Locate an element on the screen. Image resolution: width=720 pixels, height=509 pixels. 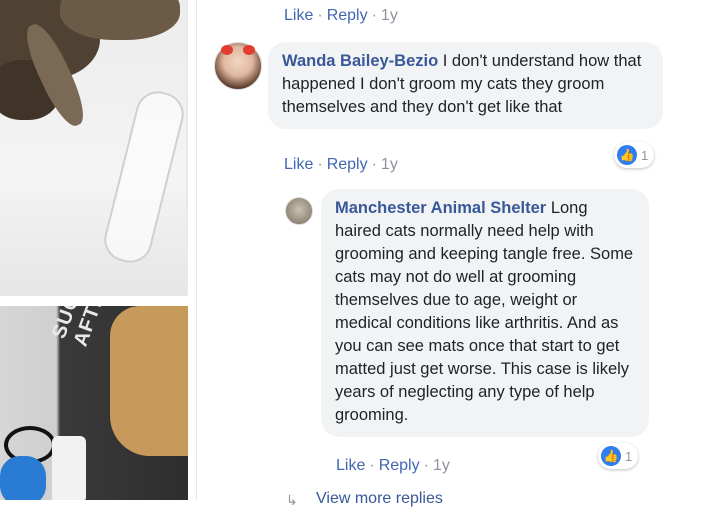
view-more-replies-link: View more replies is located at coordinates (379, 499).